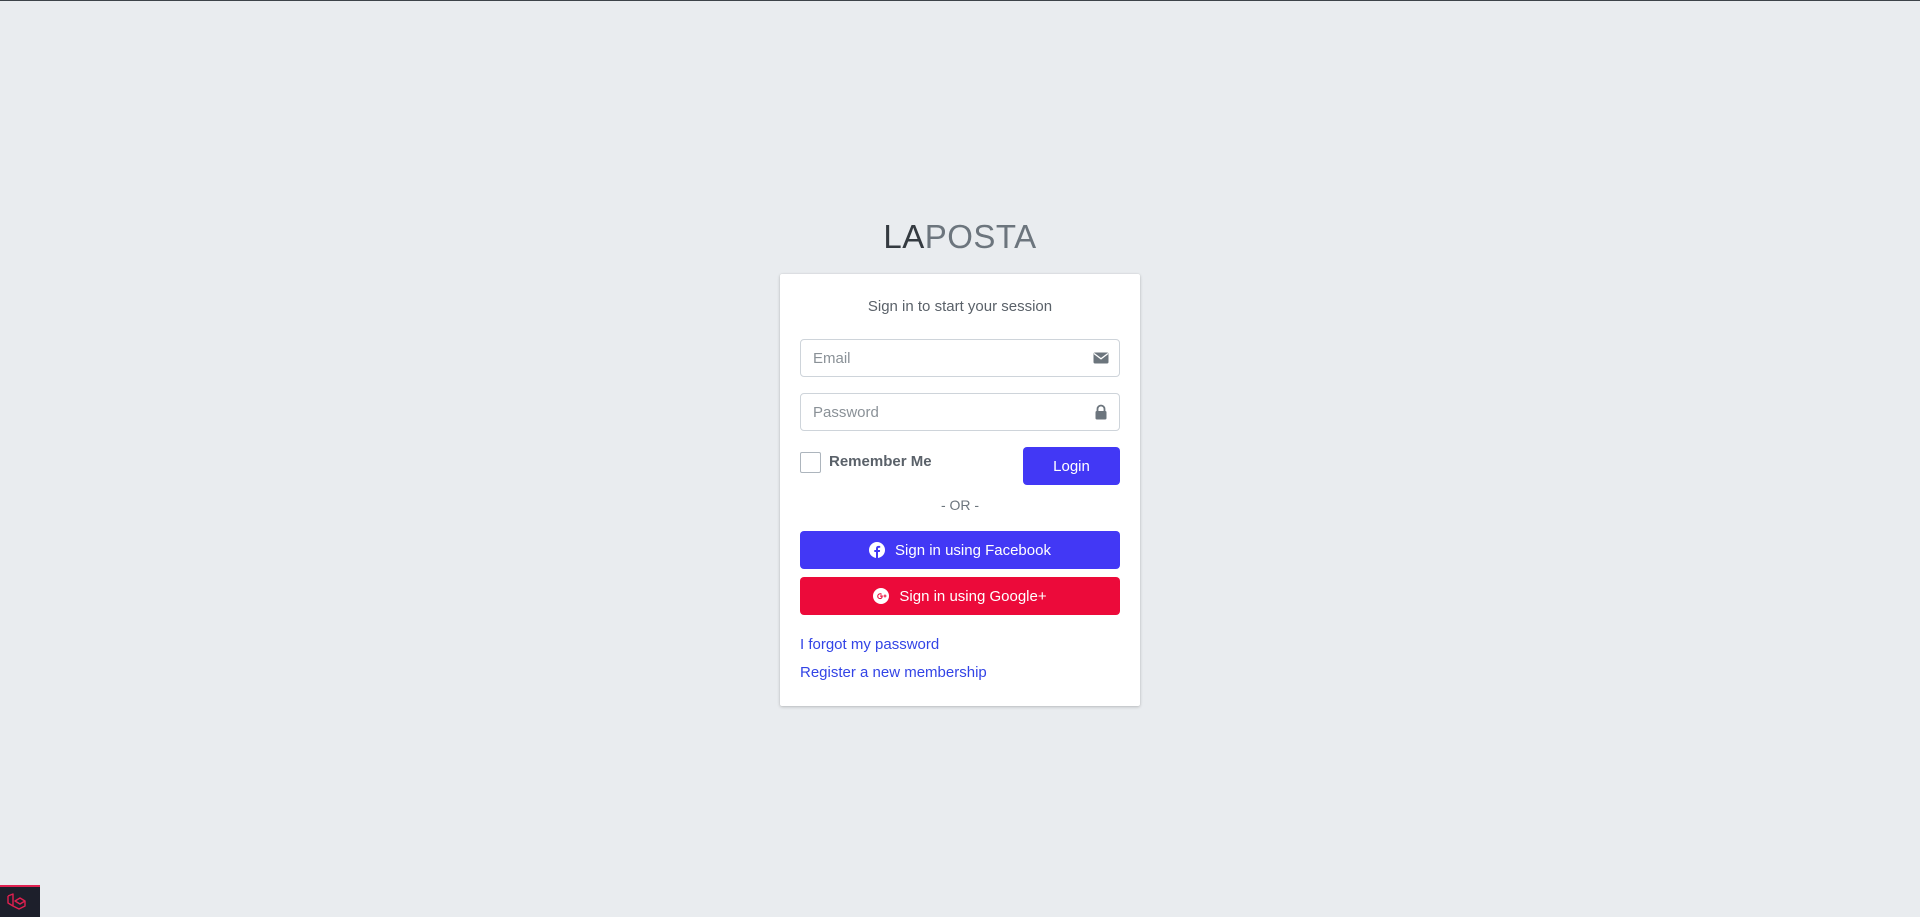 Image resolution: width=1920 pixels, height=917 pixels. What do you see at coordinates (960, 0) in the screenshot?
I see `top-border` at bounding box center [960, 0].